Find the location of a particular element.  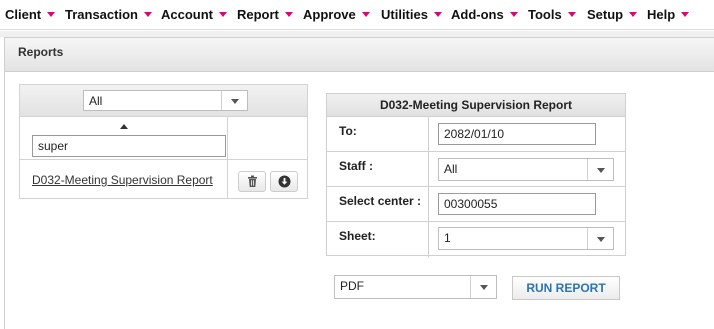

trash-icon is located at coordinates (252, 181).